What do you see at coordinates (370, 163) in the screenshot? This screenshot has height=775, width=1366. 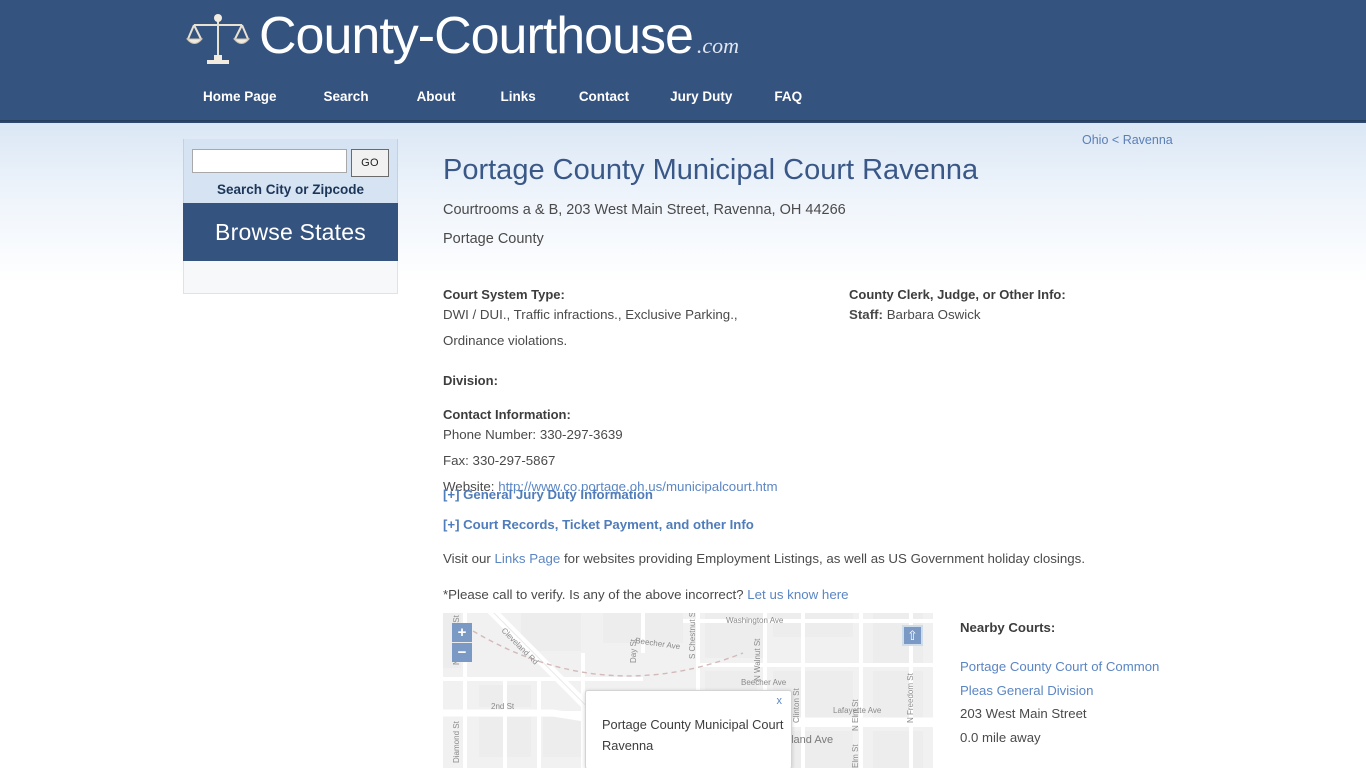 I see `go-button: GO` at bounding box center [370, 163].